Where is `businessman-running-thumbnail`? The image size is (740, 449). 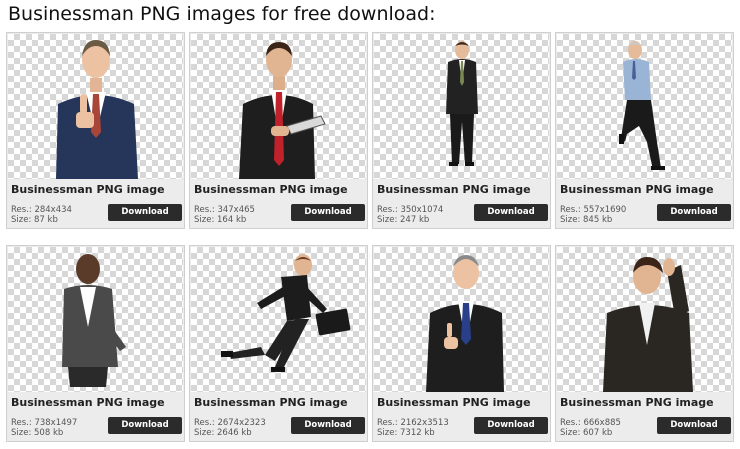 businessman-running-thumbnail is located at coordinates (278, 319).